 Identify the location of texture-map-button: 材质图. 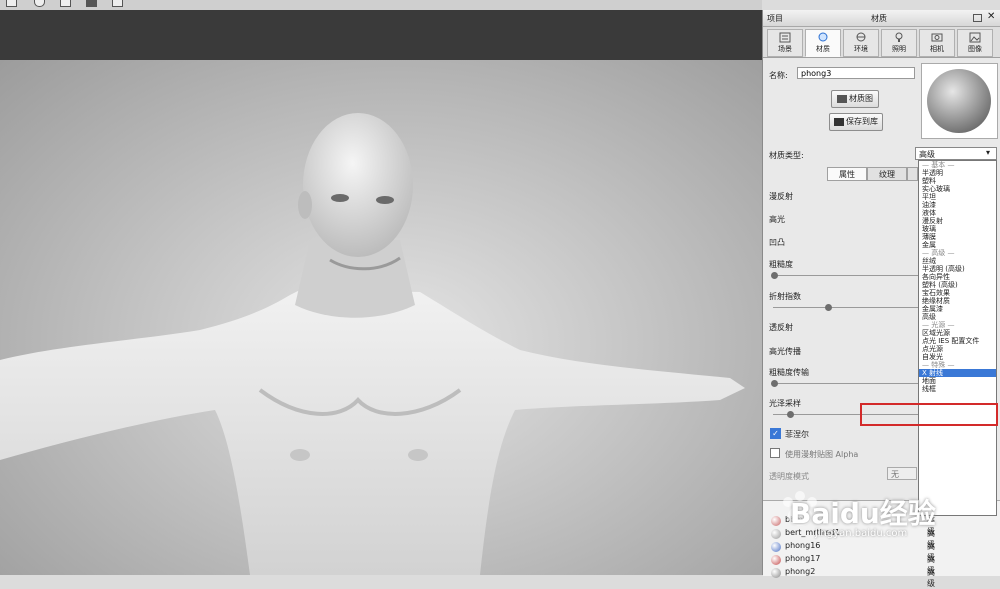
(855, 99).